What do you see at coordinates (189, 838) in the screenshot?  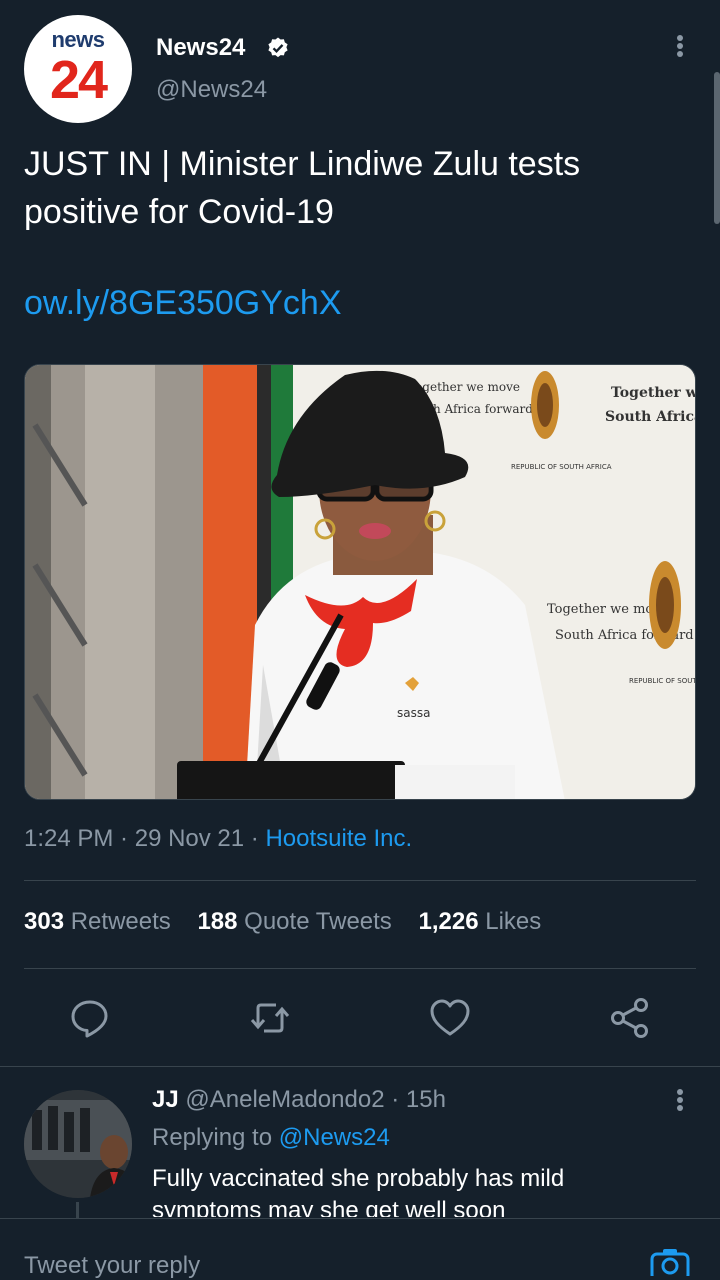 I see `tweet-date: 29 Nov 21` at bounding box center [189, 838].